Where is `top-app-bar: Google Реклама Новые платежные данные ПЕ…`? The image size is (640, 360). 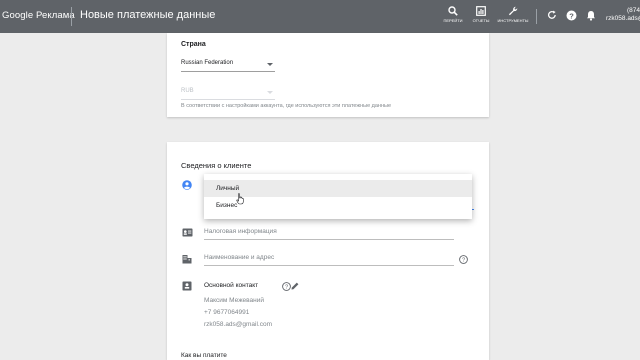
top-app-bar: Google Реклама Новые платежные данные ПЕ… is located at coordinates (320, 16).